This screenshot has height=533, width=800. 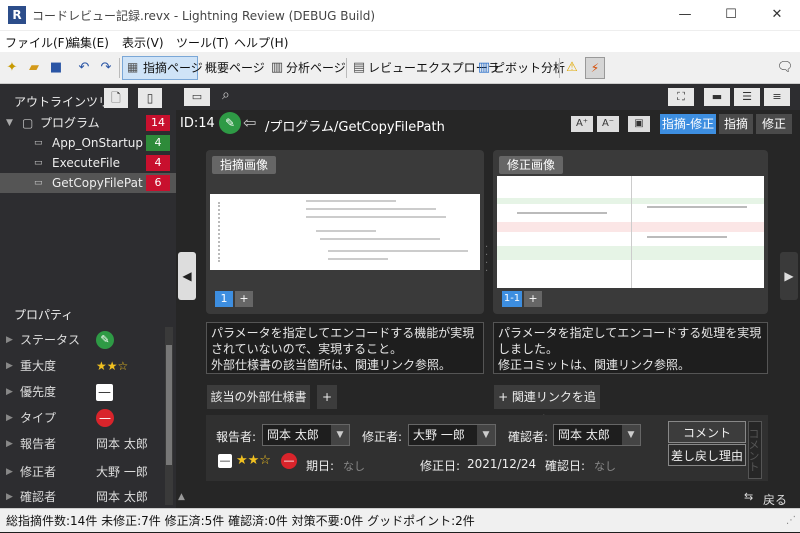 I want to click on menu-file: ファイル(F), so click(x=37, y=42).